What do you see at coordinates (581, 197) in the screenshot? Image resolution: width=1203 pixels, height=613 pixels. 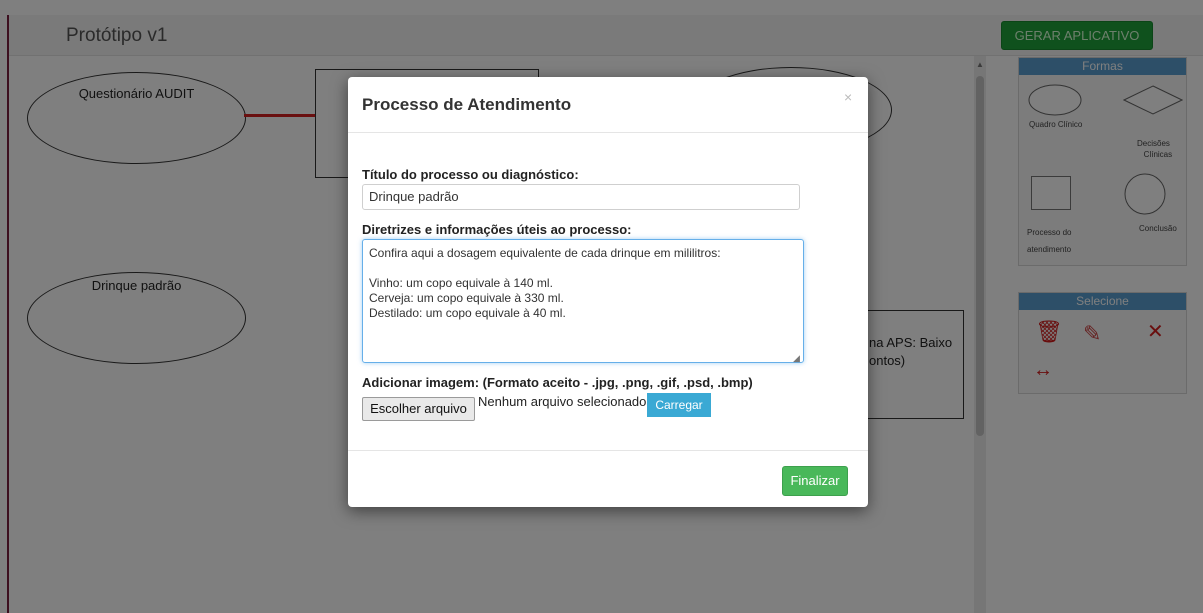 I see `process-title-input: Drinque padrão` at bounding box center [581, 197].